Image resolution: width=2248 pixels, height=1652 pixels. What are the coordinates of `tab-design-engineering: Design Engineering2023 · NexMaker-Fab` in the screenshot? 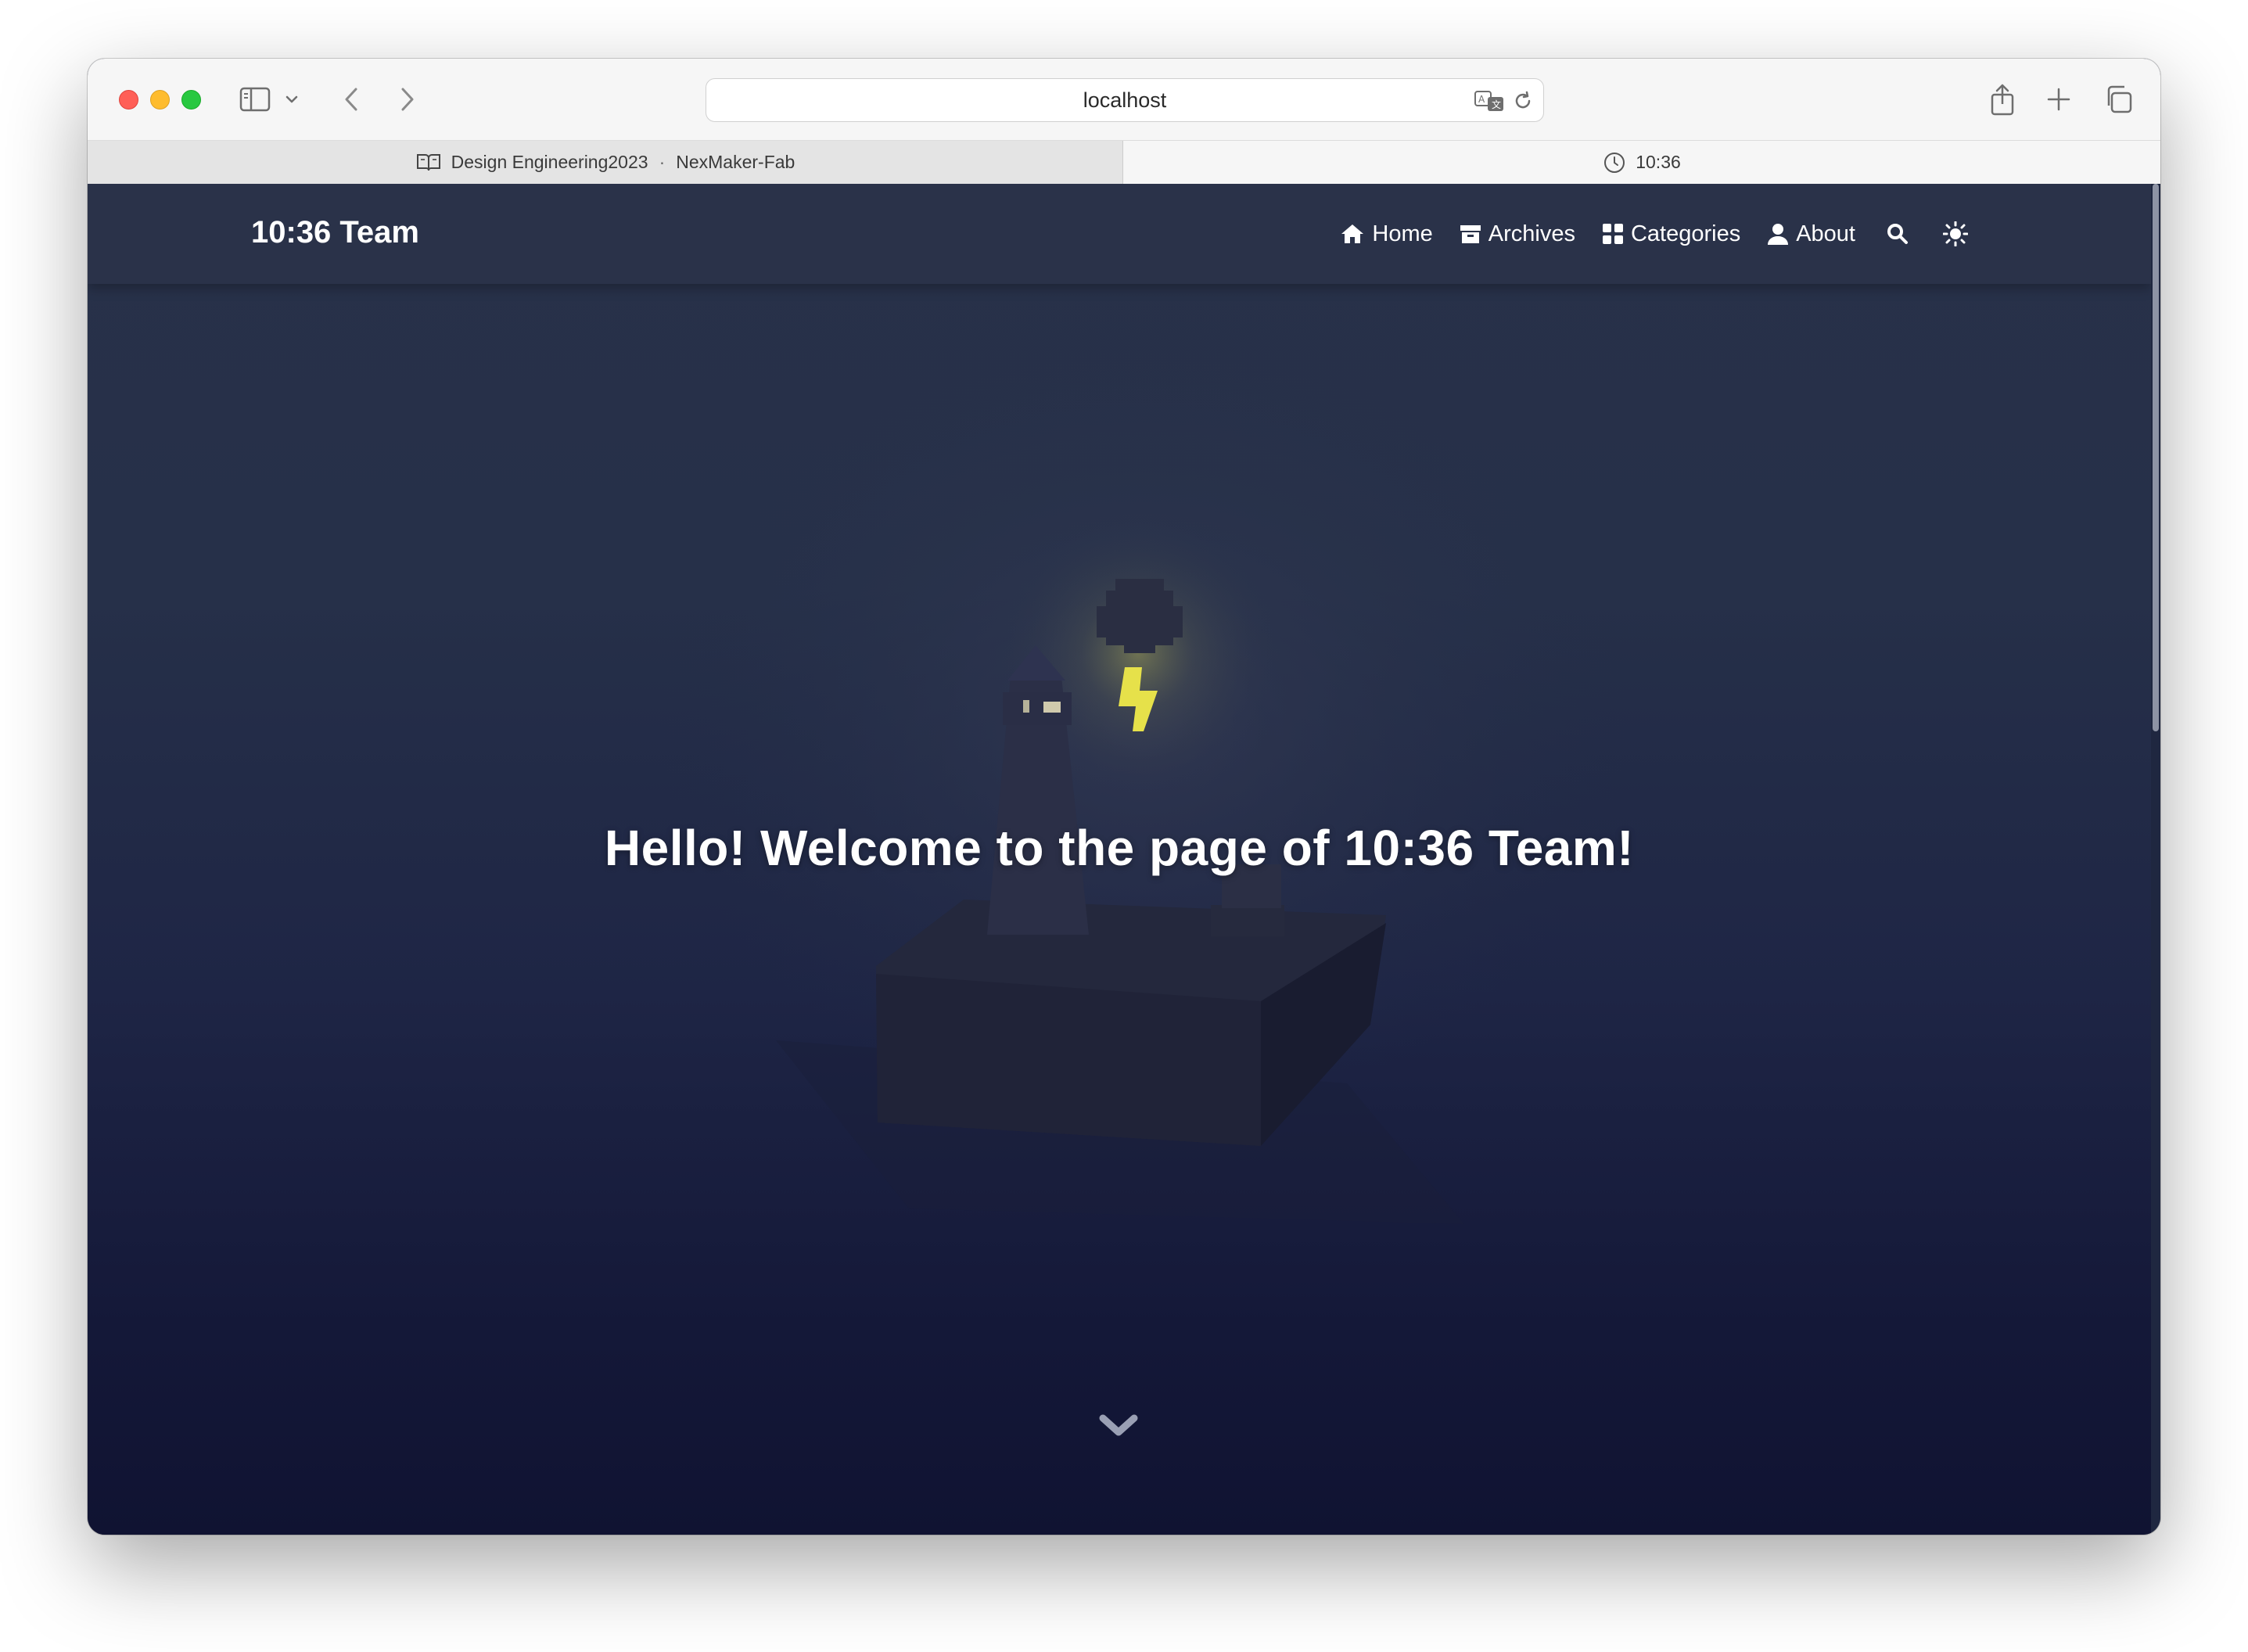 It's located at (605, 162).